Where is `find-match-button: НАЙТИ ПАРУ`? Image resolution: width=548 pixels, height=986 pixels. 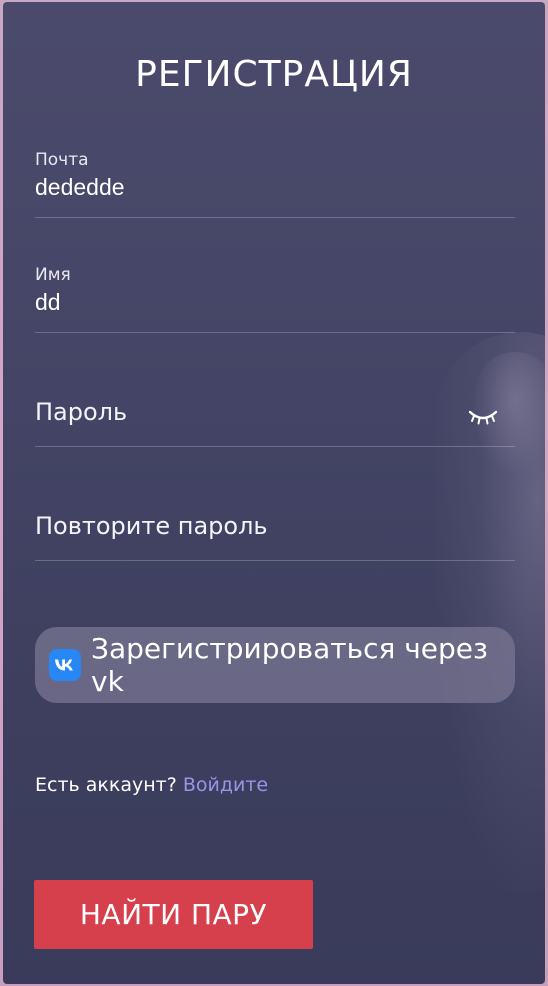
find-match-button: НАЙТИ ПАРУ is located at coordinates (173, 914).